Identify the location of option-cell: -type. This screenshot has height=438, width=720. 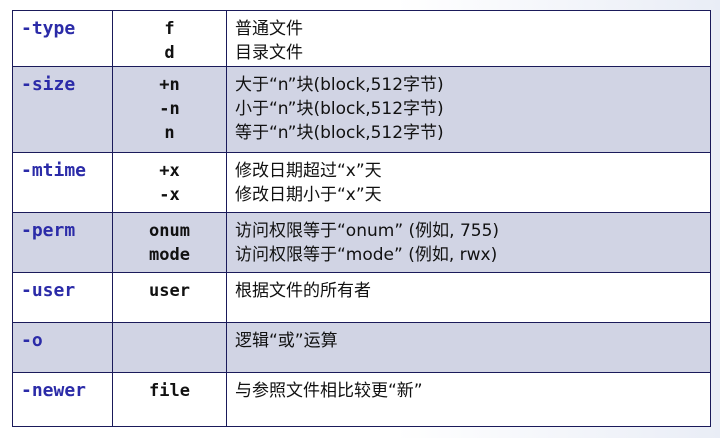
(62, 38).